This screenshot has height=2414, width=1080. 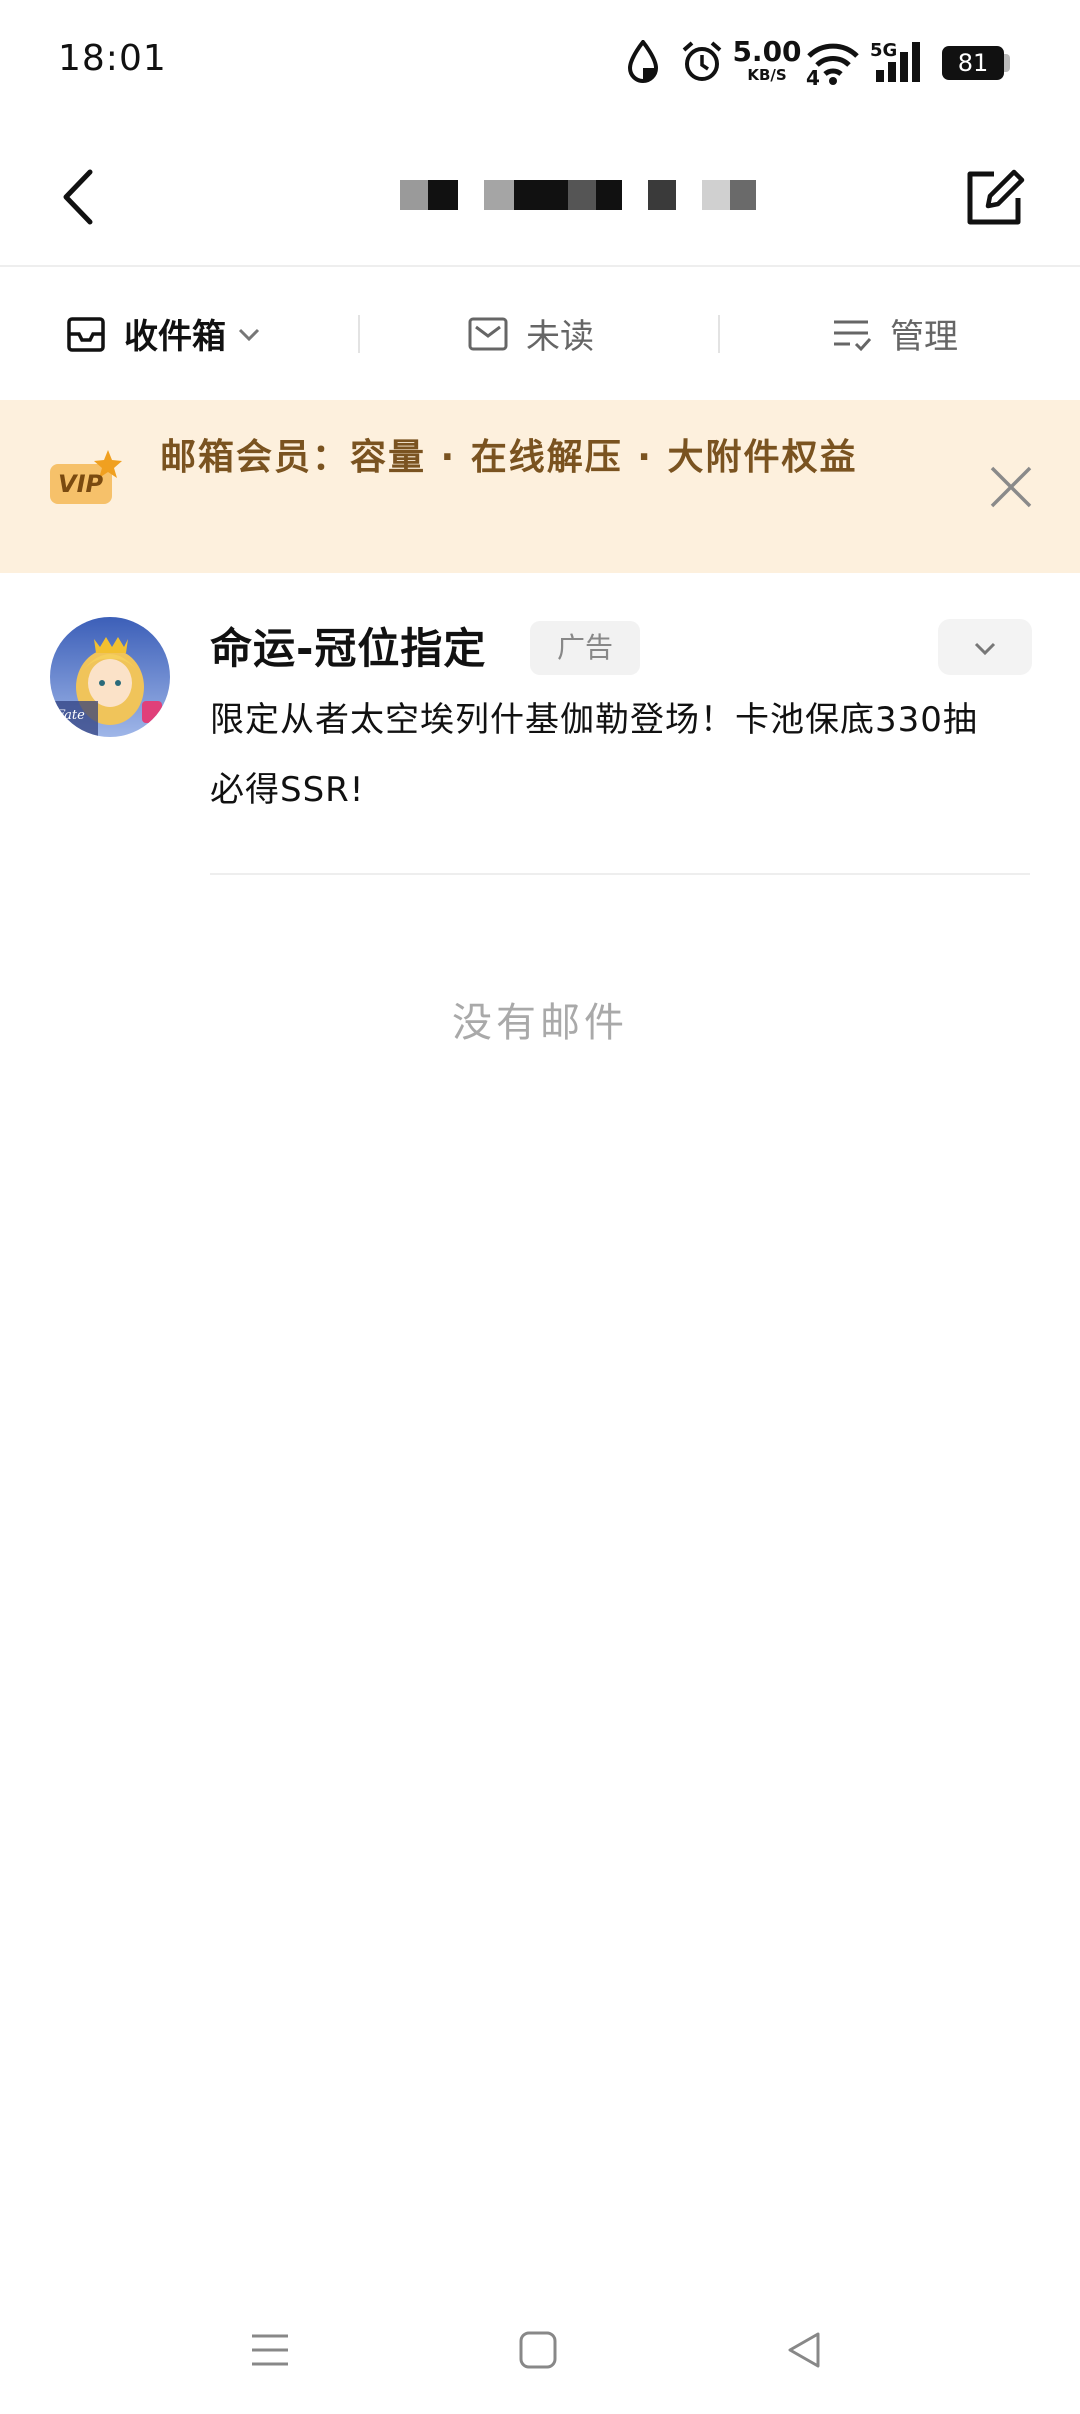 I want to click on sender-avatar: Fate, so click(x=110, y=677).